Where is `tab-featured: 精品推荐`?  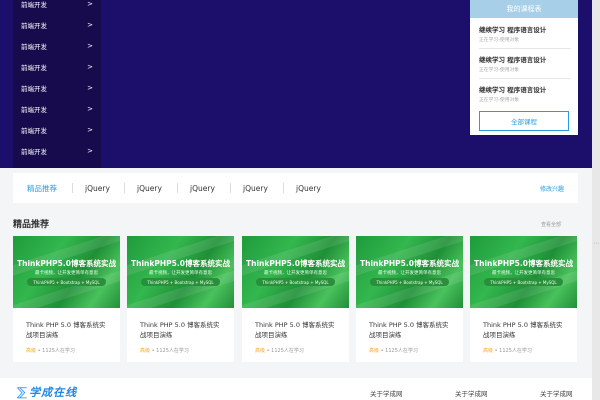 tab-featured: 精品推荐 is located at coordinates (42, 188).